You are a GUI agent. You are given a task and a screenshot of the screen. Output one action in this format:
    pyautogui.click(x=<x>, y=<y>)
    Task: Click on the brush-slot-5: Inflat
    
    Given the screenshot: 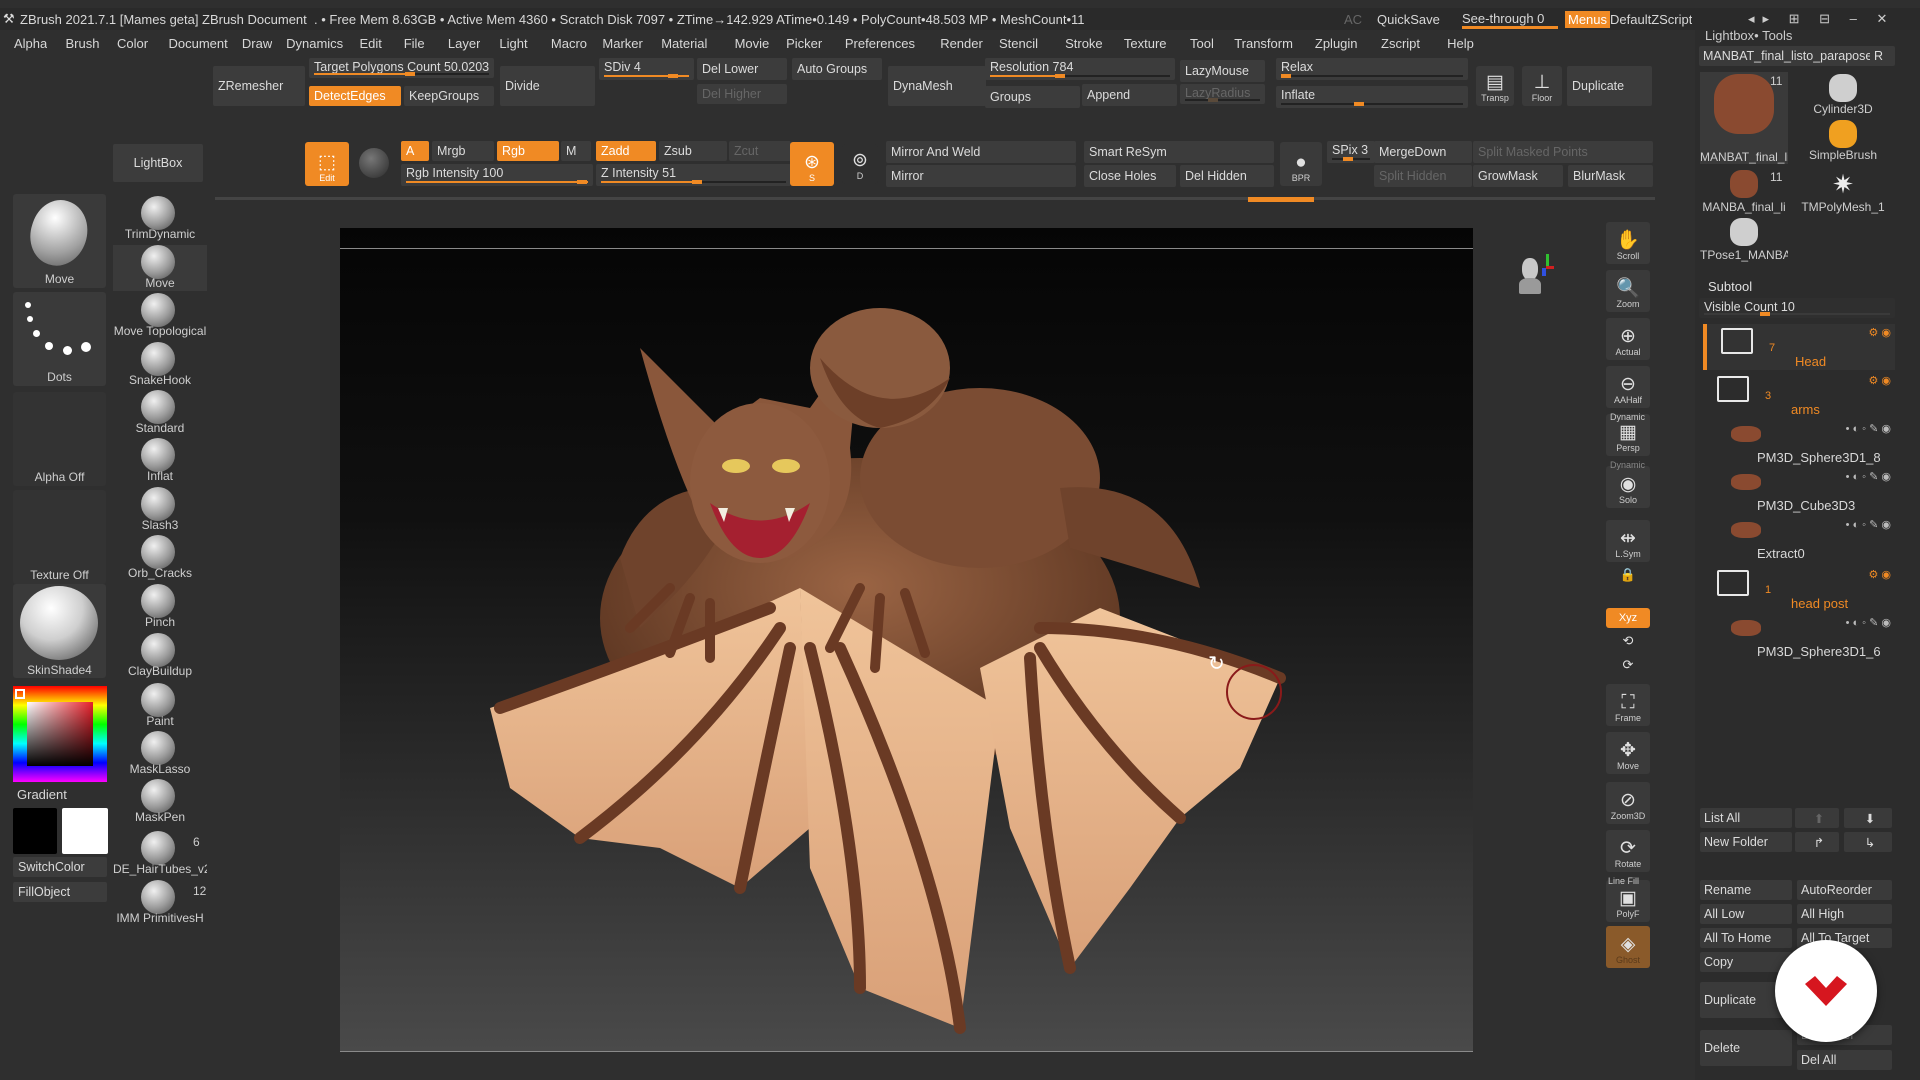 What is the action you would take?
    pyautogui.click(x=160, y=461)
    